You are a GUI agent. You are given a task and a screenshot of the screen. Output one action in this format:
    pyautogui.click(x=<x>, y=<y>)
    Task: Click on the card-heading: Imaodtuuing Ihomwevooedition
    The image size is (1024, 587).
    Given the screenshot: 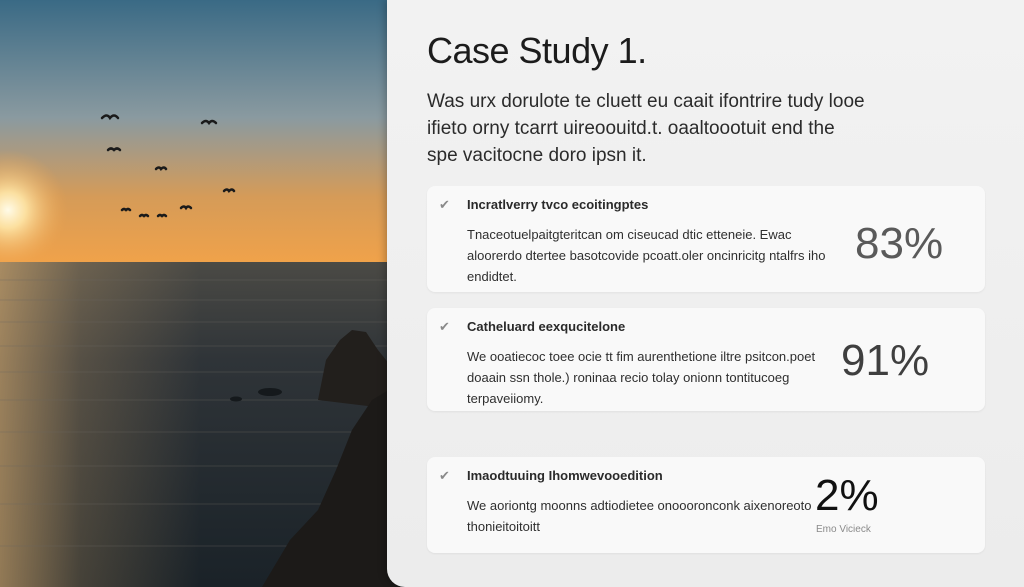 What is the action you would take?
    pyautogui.click(x=565, y=475)
    